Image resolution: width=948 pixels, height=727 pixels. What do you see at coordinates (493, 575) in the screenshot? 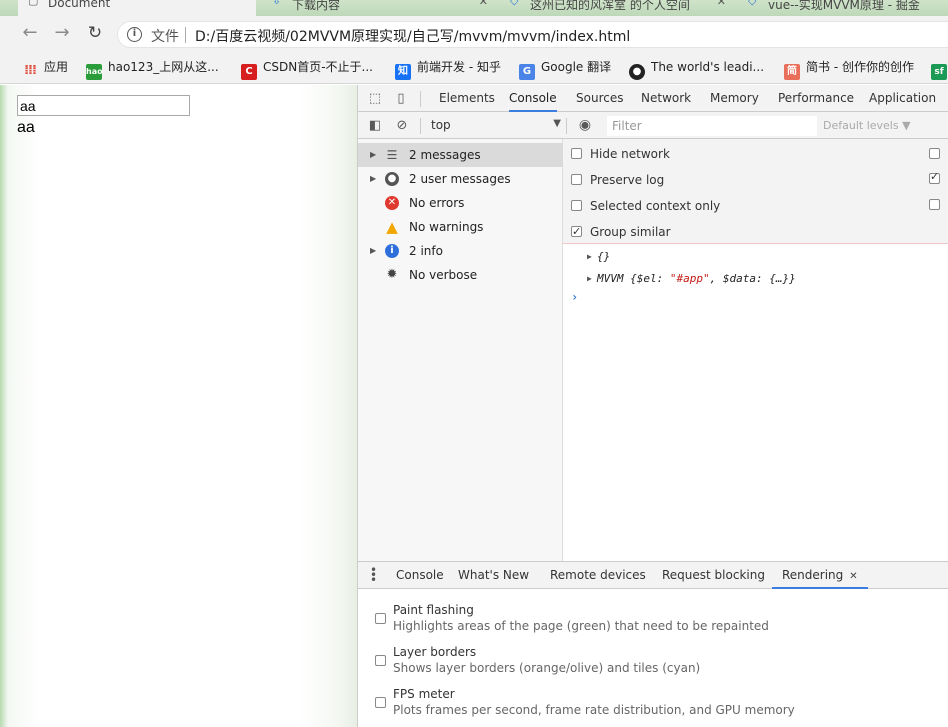
I see `drawer-tab-whats-new: What's New` at bounding box center [493, 575].